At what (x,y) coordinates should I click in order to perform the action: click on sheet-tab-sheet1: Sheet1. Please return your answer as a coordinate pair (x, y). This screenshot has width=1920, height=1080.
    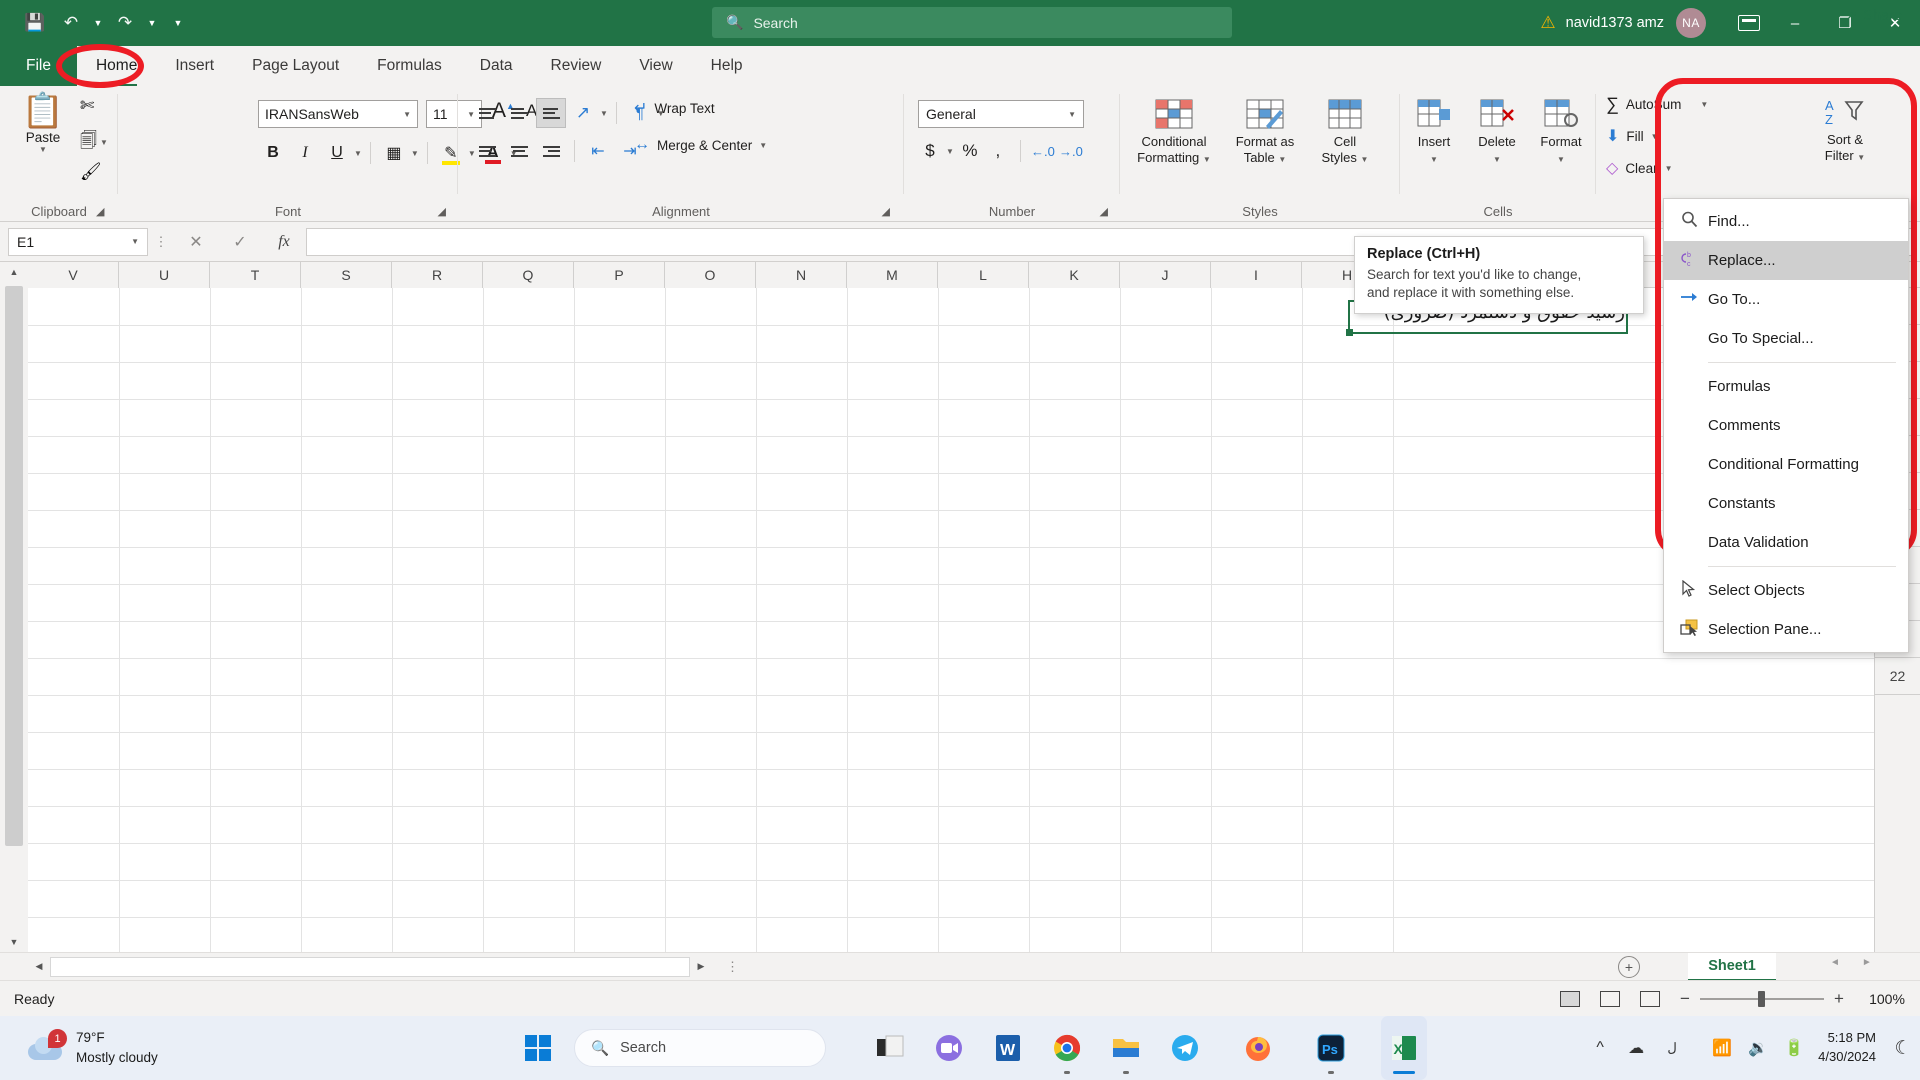
    Looking at the image, I should click on (1732, 967).